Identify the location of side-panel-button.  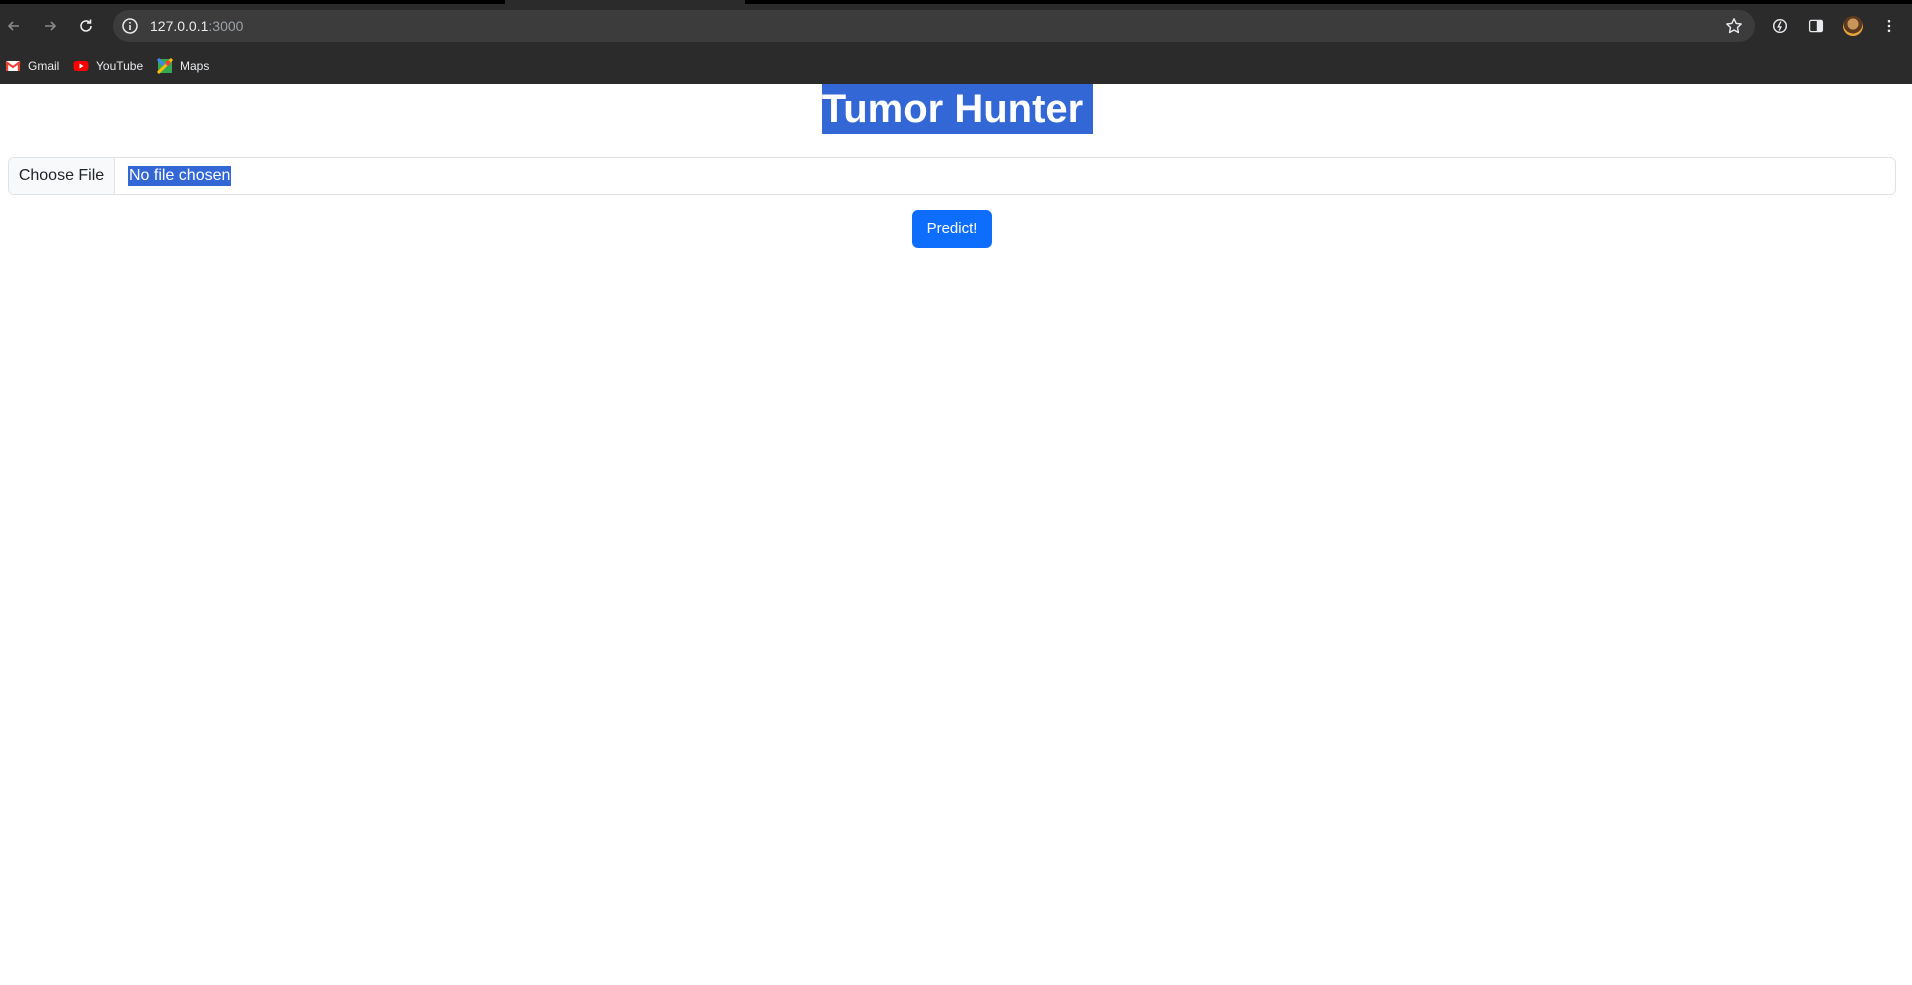
(1816, 26).